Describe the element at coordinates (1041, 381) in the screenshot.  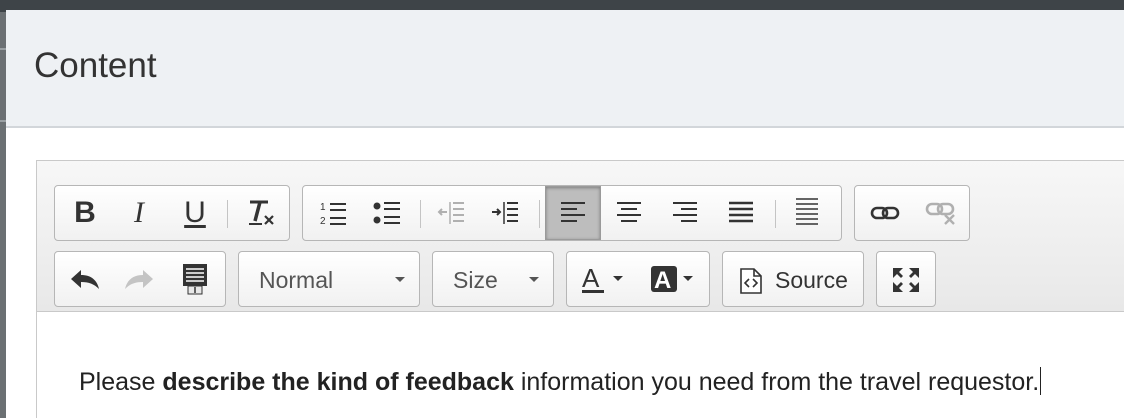
I see `text-caret` at that location.